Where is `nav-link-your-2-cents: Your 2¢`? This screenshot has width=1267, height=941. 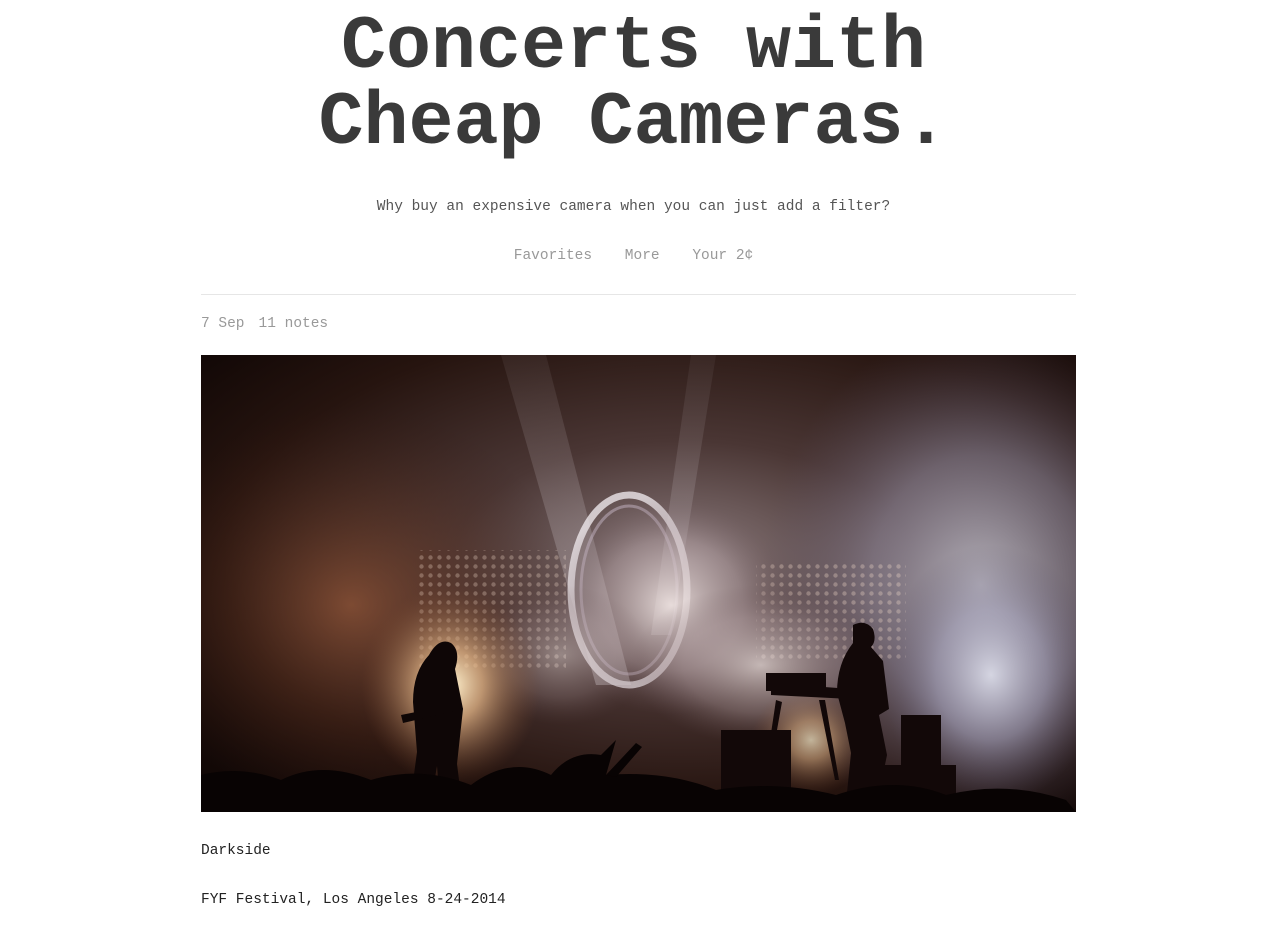 nav-link-your-2-cents: Your 2¢ is located at coordinates (722, 256).